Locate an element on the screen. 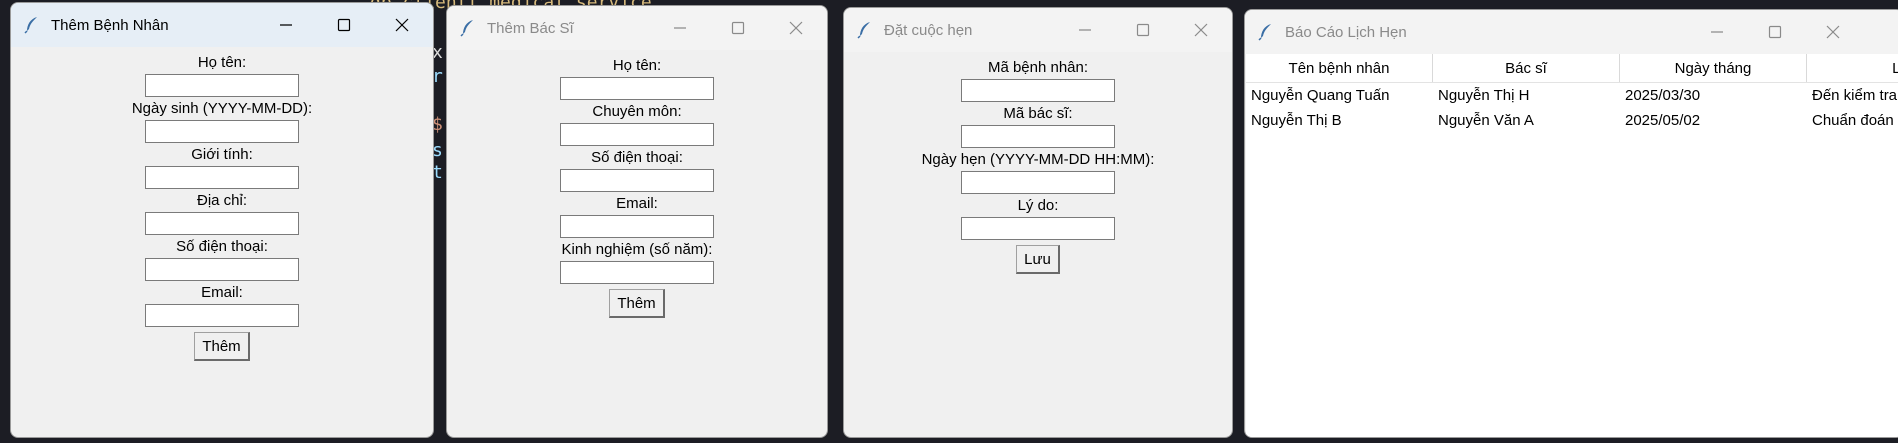 The height and width of the screenshot is (443, 1898). cell-doctor: Nguyễn Thị H is located at coordinates (1484, 95).